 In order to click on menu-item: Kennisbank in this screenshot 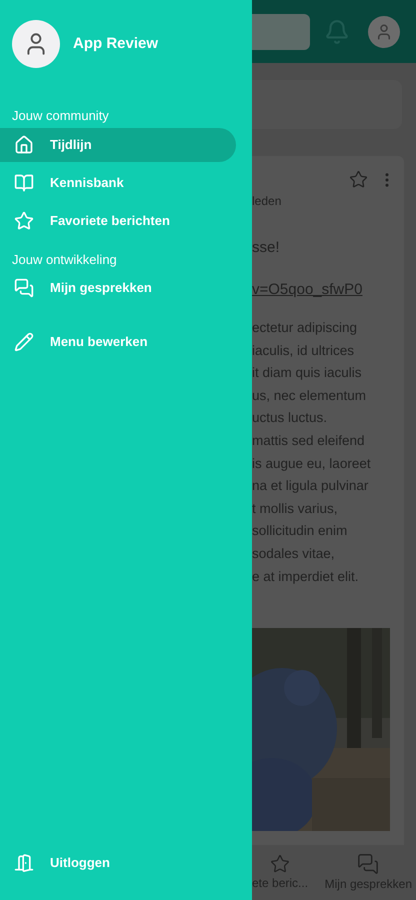, I will do `click(118, 183)`.